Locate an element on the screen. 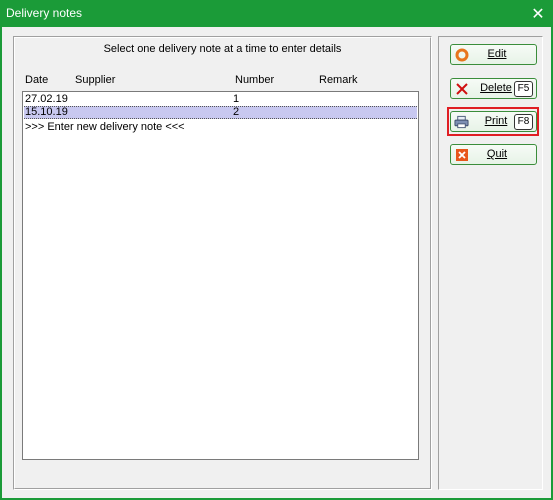 This screenshot has width=553, height=500. quit-button: Quit is located at coordinates (493, 154).